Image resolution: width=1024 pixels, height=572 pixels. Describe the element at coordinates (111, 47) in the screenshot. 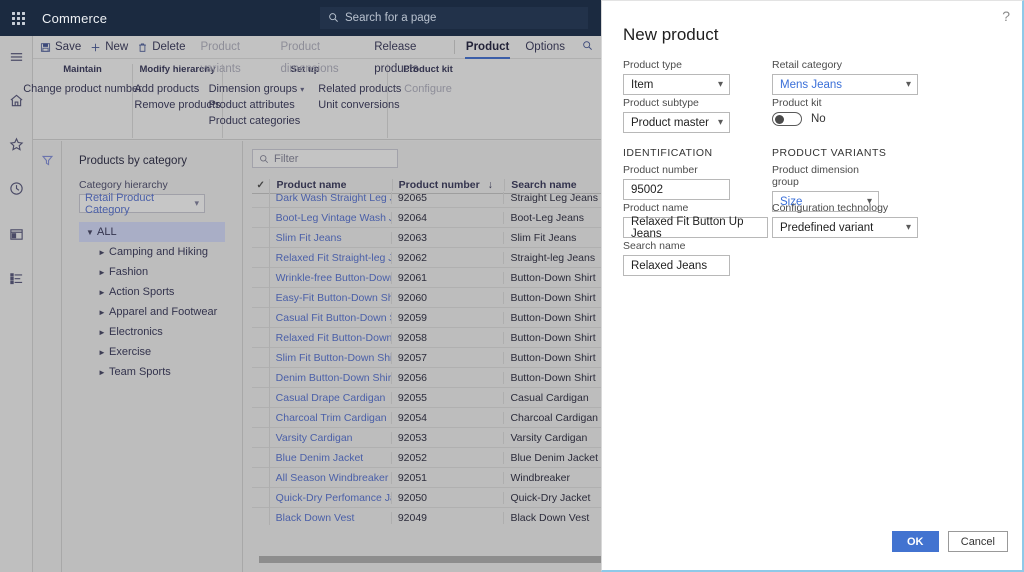

I see `new-button: New` at that location.